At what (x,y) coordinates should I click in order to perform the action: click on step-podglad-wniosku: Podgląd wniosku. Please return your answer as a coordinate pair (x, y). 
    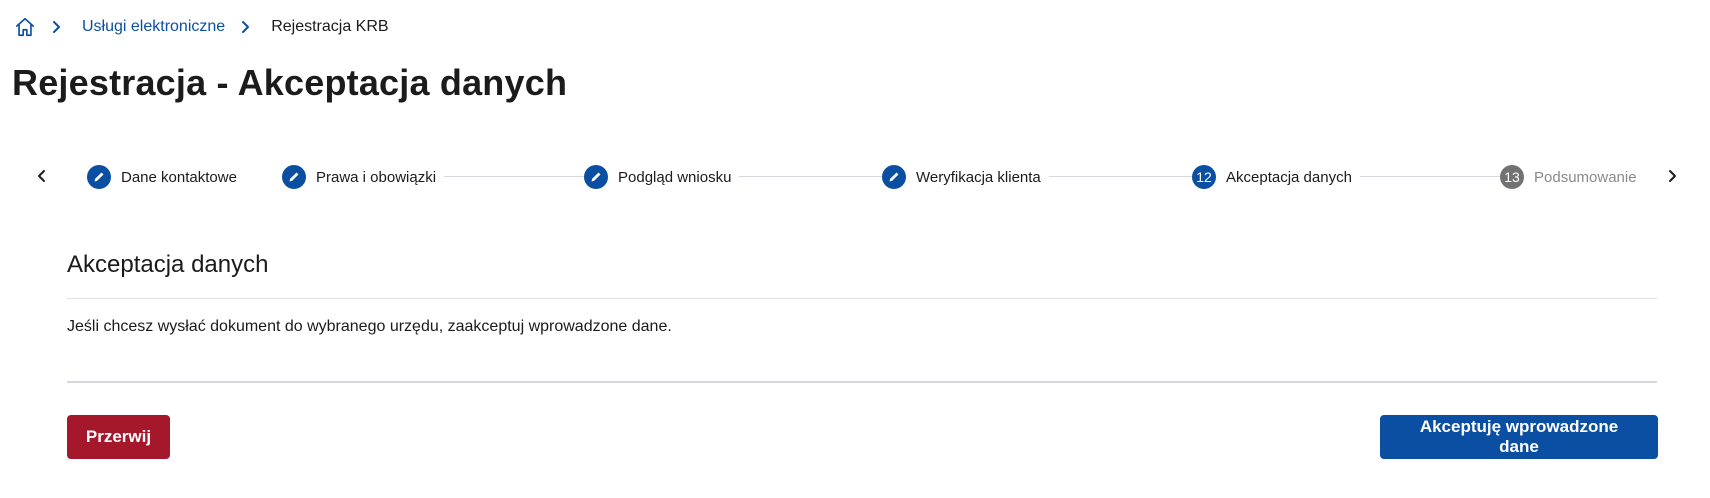
    Looking at the image, I should click on (662, 177).